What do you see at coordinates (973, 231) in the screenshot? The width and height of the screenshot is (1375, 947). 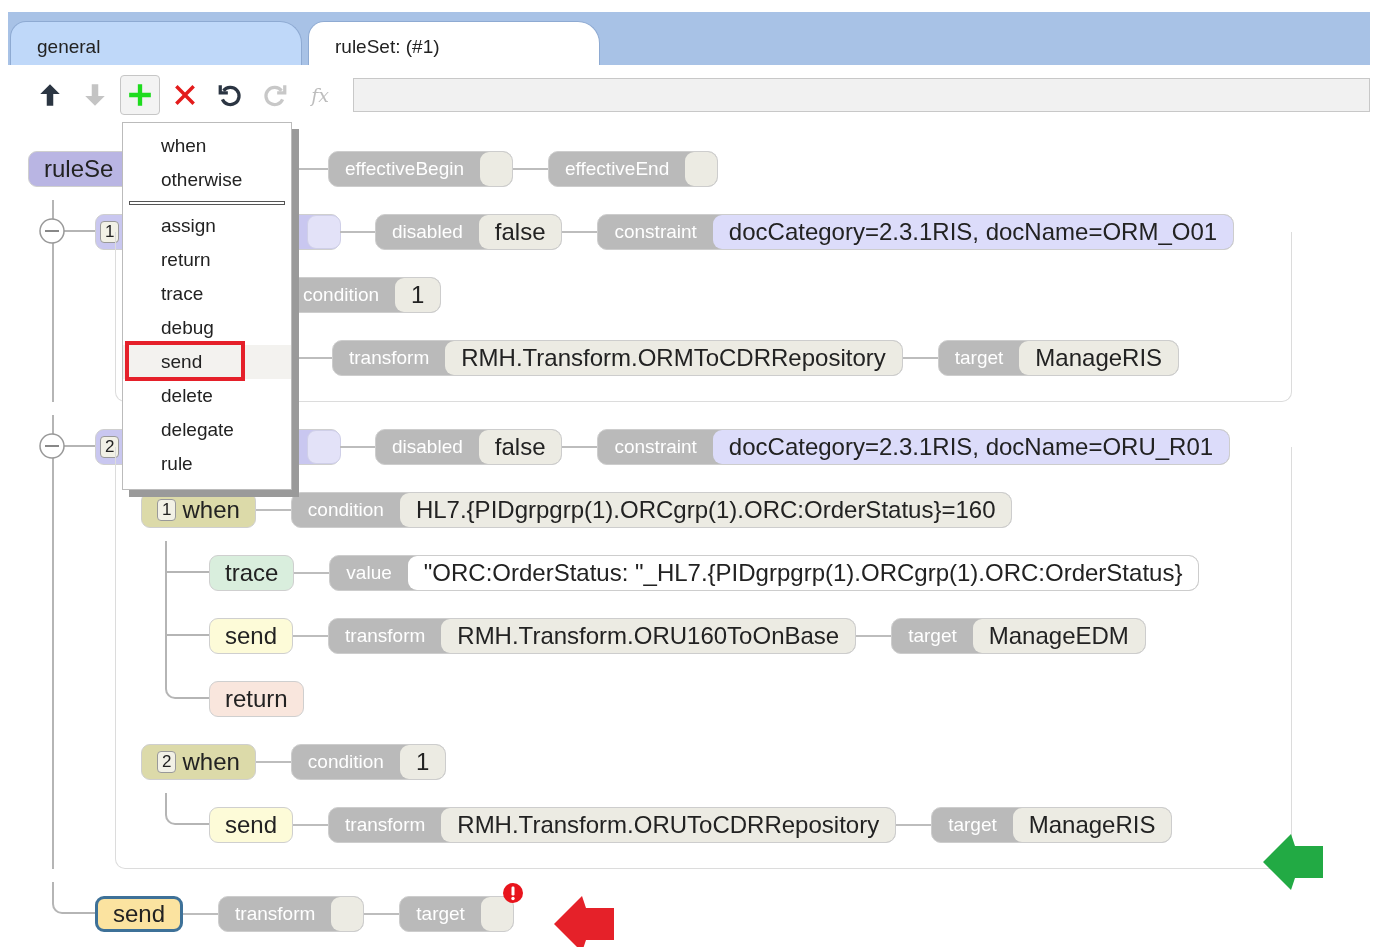 I see `parameter-value: docCategory=2.3.1RIS, docName=ORM_O01` at bounding box center [973, 231].